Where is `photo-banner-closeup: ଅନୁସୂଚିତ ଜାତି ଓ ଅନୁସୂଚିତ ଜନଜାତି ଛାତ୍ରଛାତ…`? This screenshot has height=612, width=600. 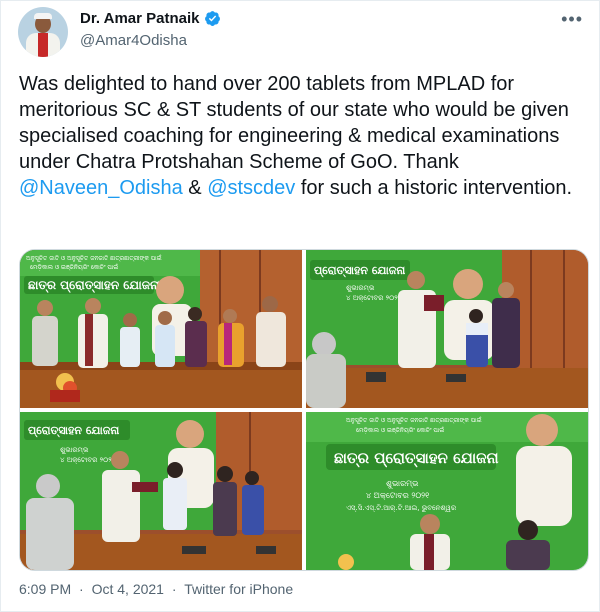 photo-banner-closeup: ଅନୁସୂଚିତ ଜାତି ଓ ଅନୁସୂଚିତ ଜନଜାତି ଛାତ୍ରଛାତ… is located at coordinates (447, 491).